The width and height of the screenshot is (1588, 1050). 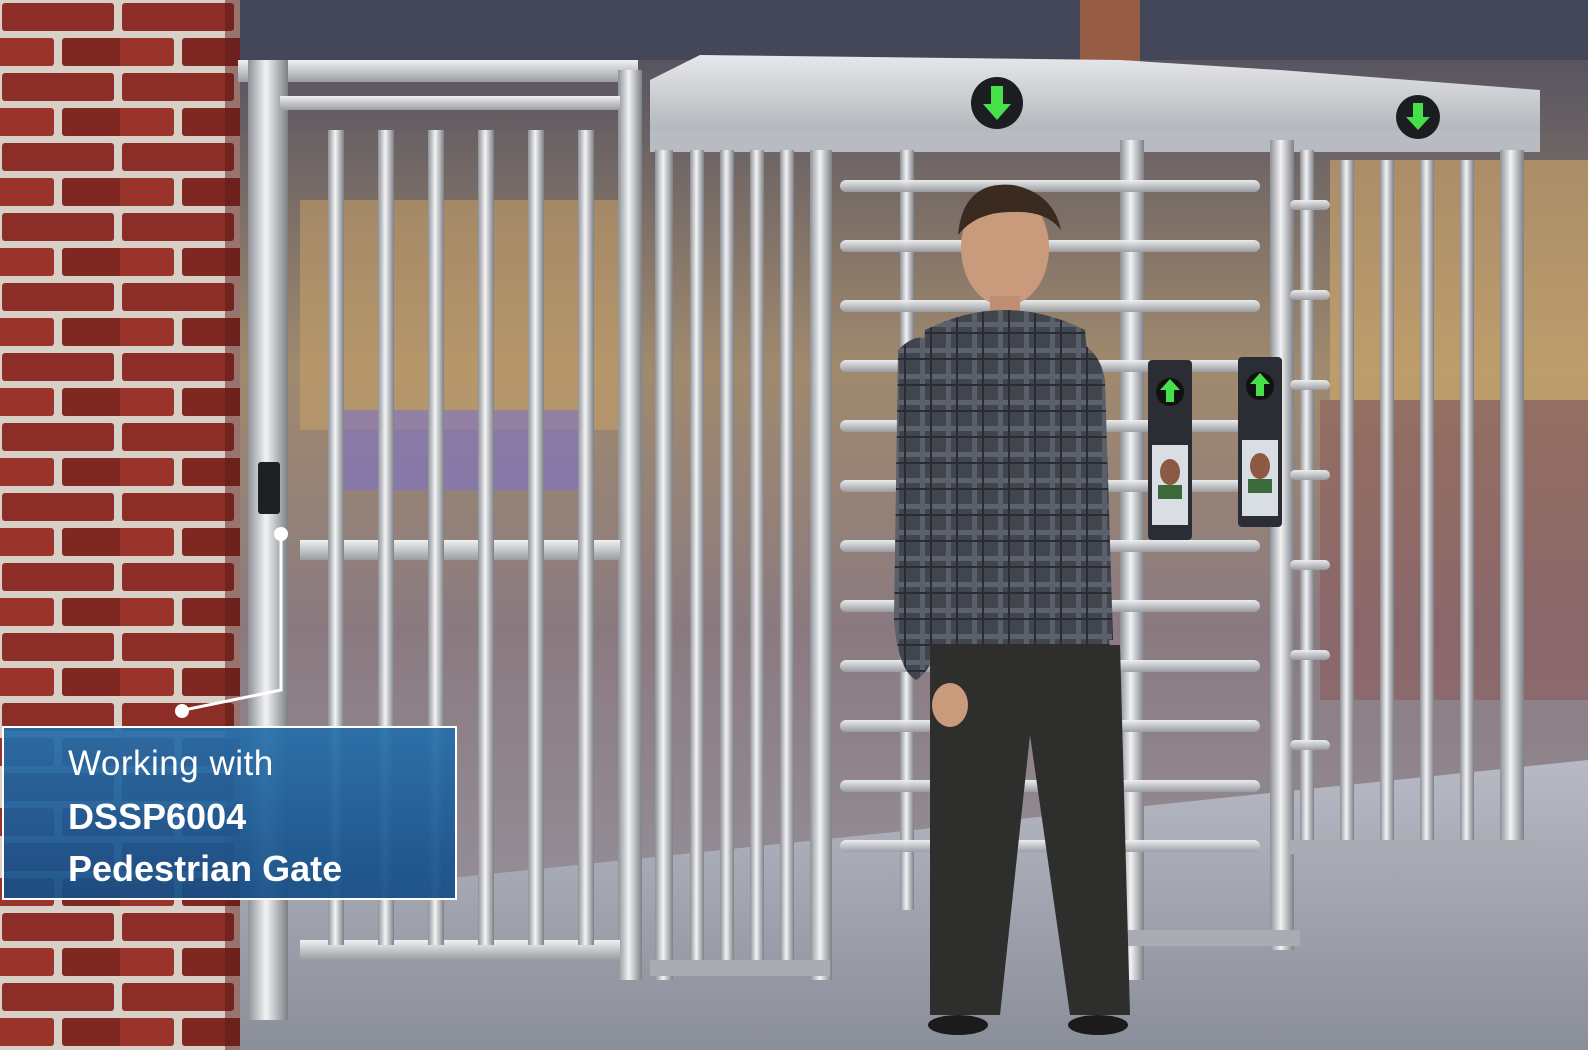 I want to click on caption-line-working-with: Working with, so click(x=171, y=763).